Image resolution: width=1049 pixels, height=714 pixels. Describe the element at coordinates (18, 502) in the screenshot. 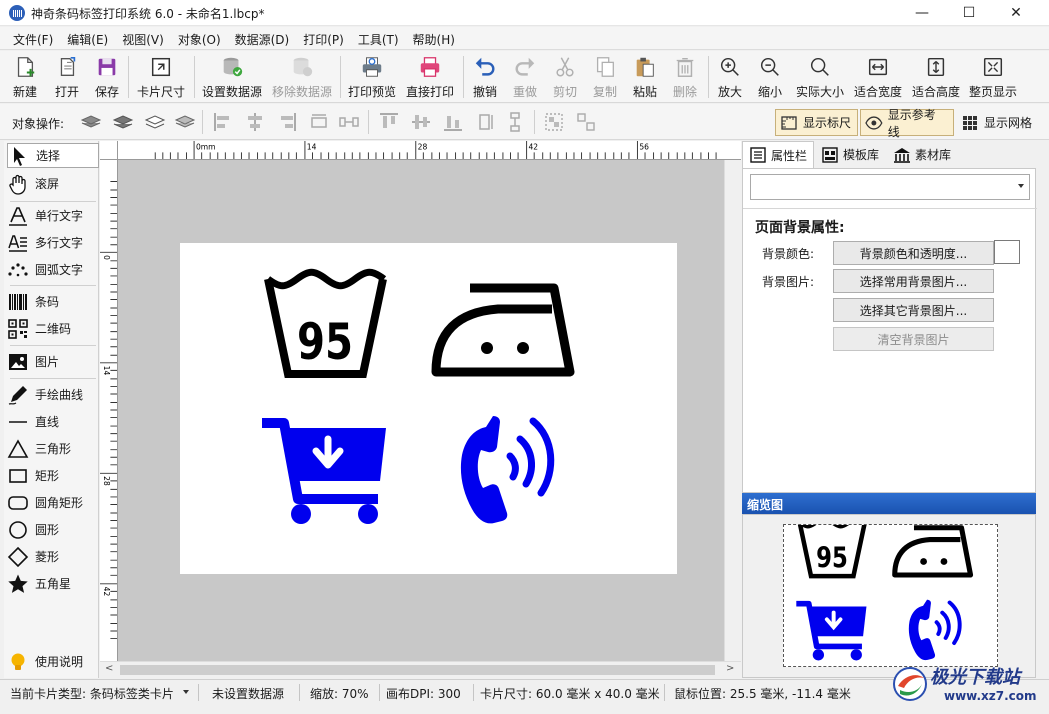

I see `rounded-rectangle-icon` at that location.